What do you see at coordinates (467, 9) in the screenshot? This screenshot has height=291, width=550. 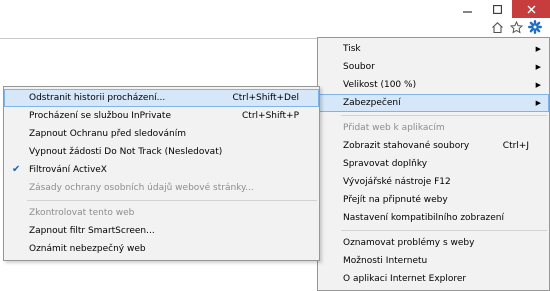 I see `minimize-button` at bounding box center [467, 9].